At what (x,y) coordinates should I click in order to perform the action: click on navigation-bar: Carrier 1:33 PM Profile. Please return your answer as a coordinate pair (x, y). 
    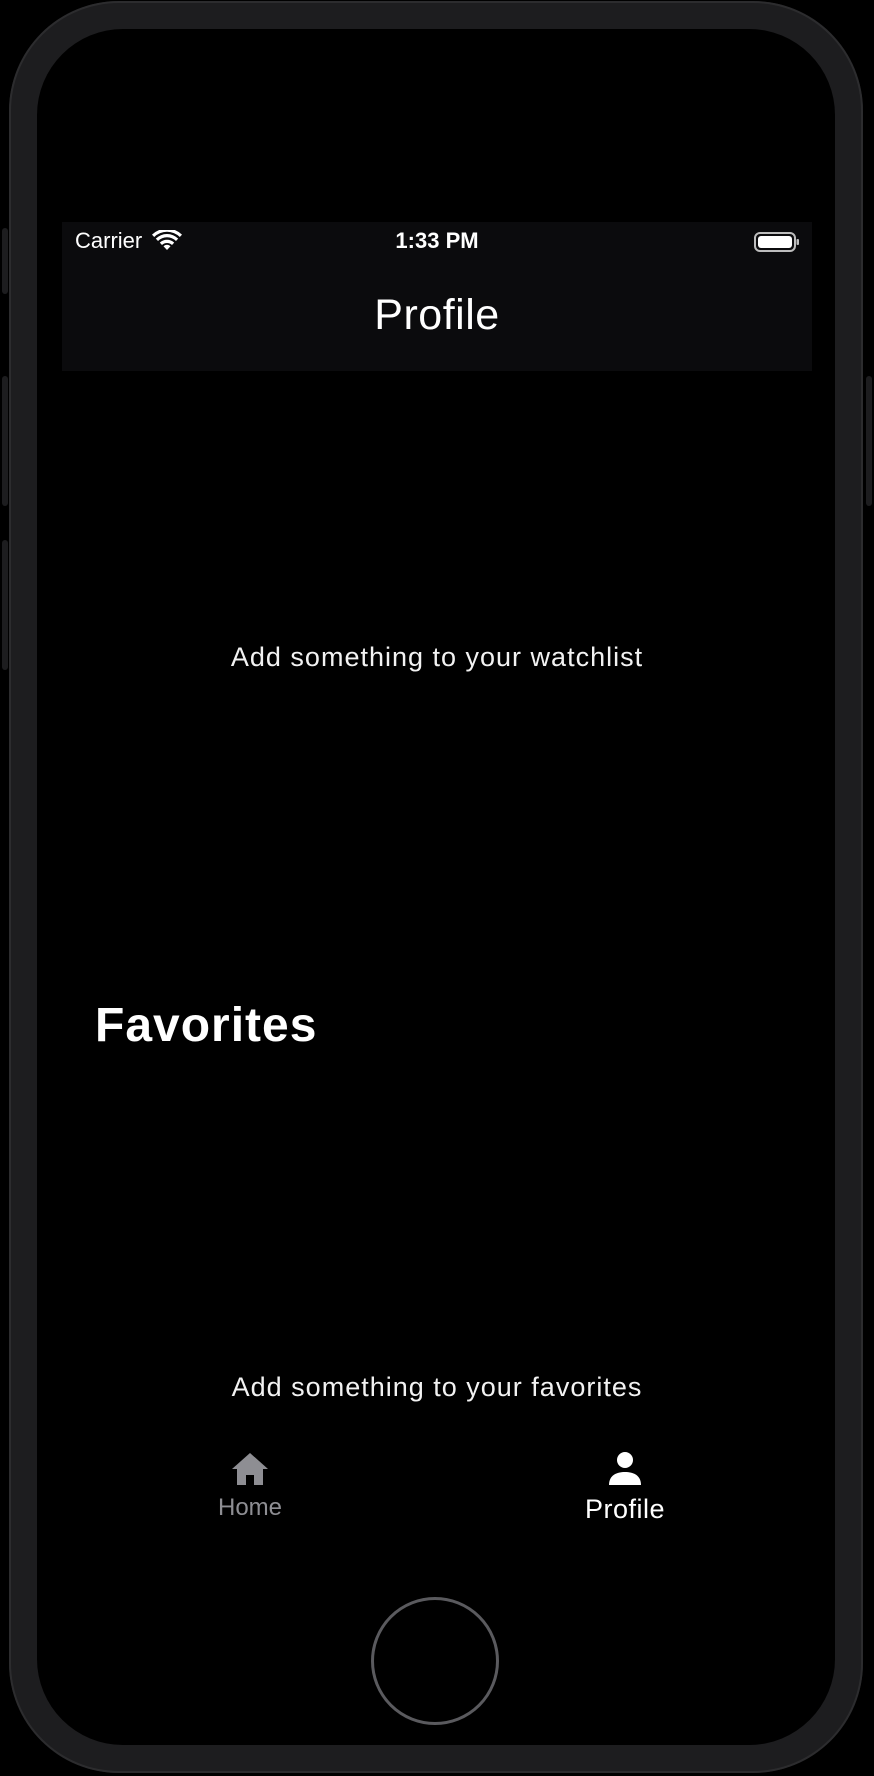
    Looking at the image, I should click on (437, 296).